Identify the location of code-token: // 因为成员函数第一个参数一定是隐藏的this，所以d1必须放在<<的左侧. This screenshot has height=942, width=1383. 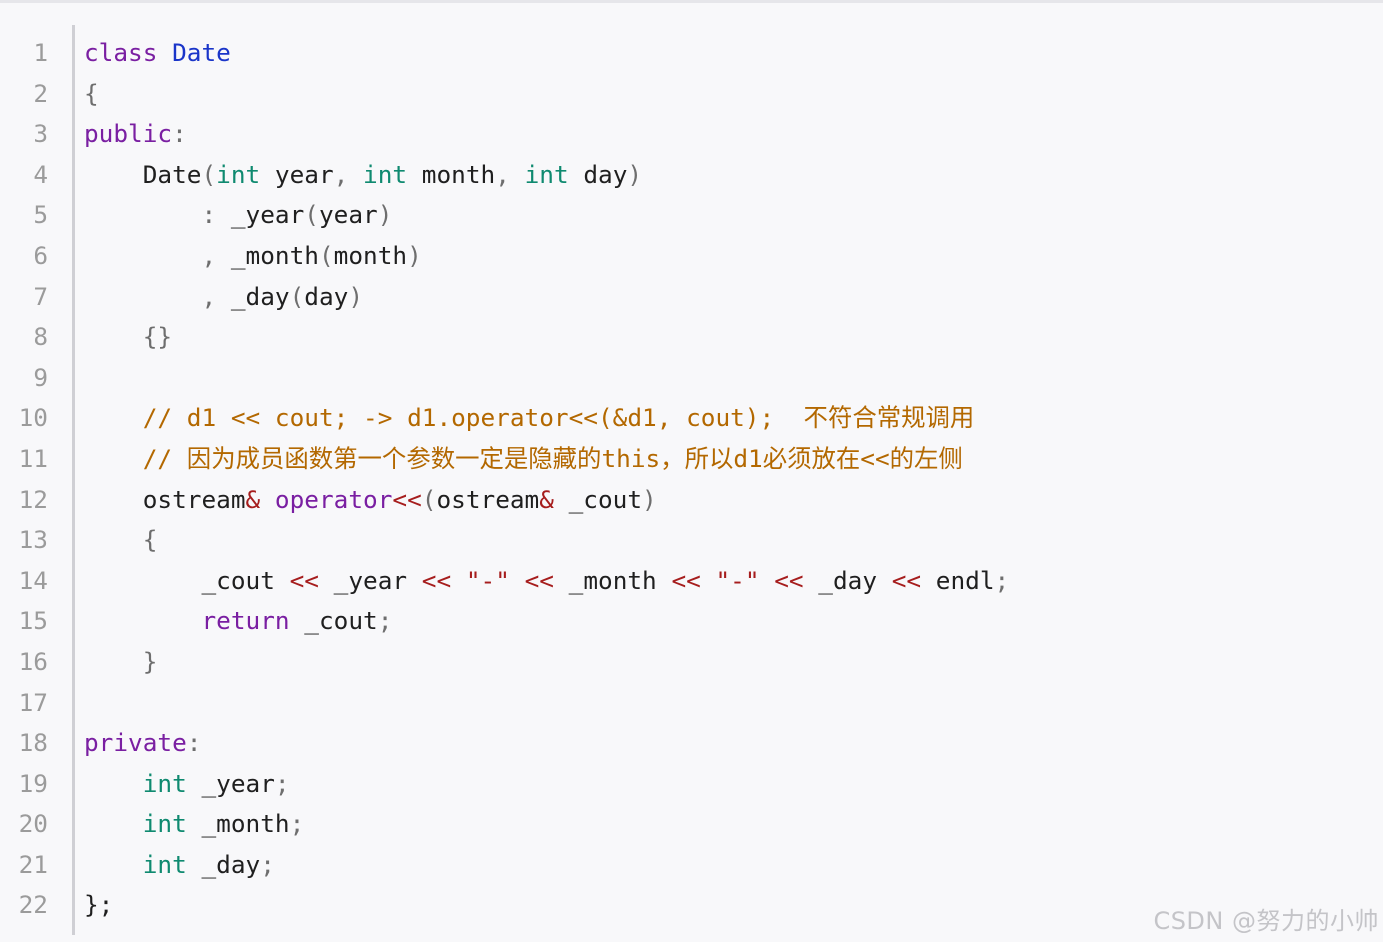
(552, 458).